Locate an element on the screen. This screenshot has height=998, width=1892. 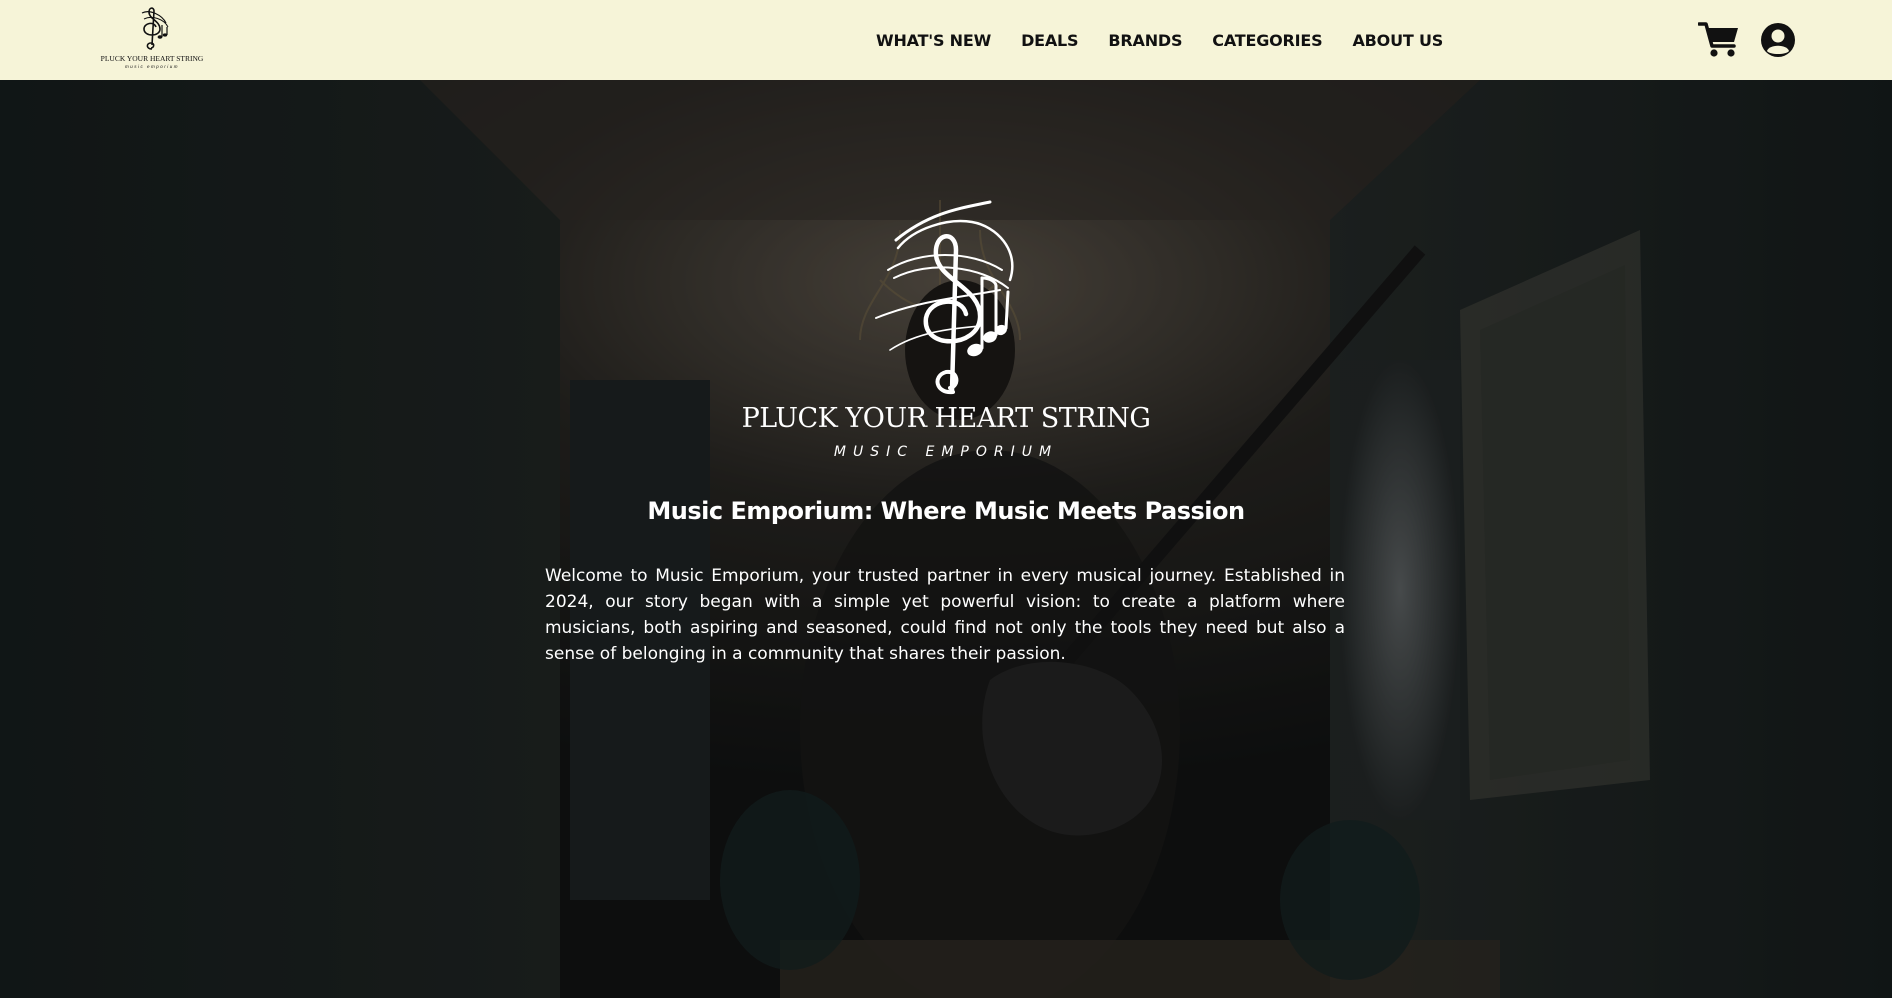
user-circle-icon is located at coordinates (1778, 40).